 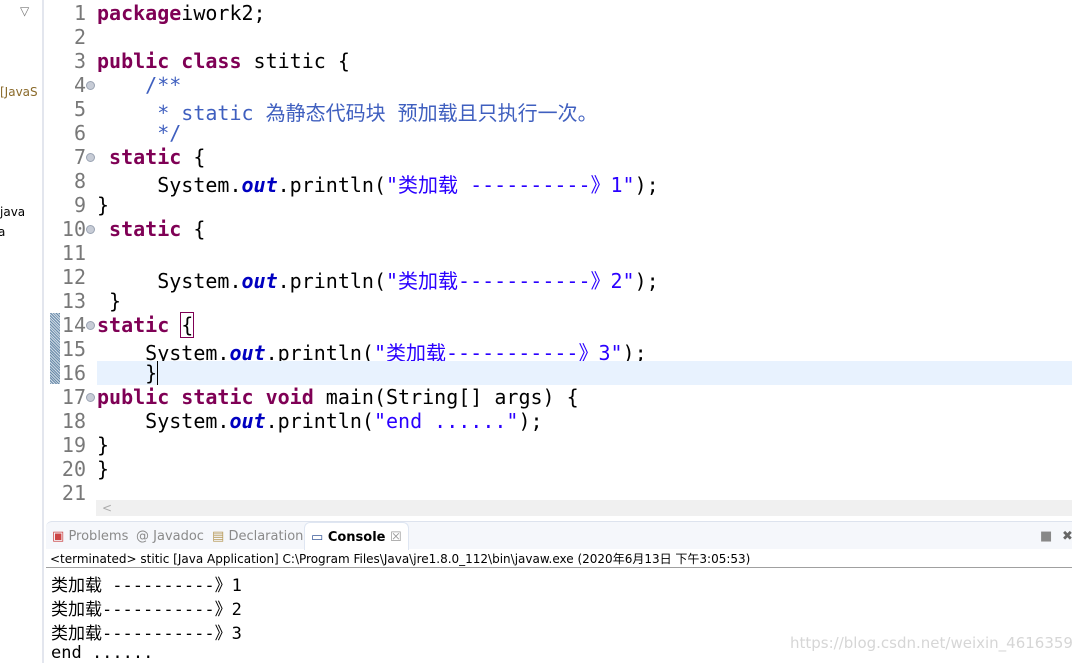 What do you see at coordinates (2, 232) in the screenshot?
I see `explorer-item: a` at bounding box center [2, 232].